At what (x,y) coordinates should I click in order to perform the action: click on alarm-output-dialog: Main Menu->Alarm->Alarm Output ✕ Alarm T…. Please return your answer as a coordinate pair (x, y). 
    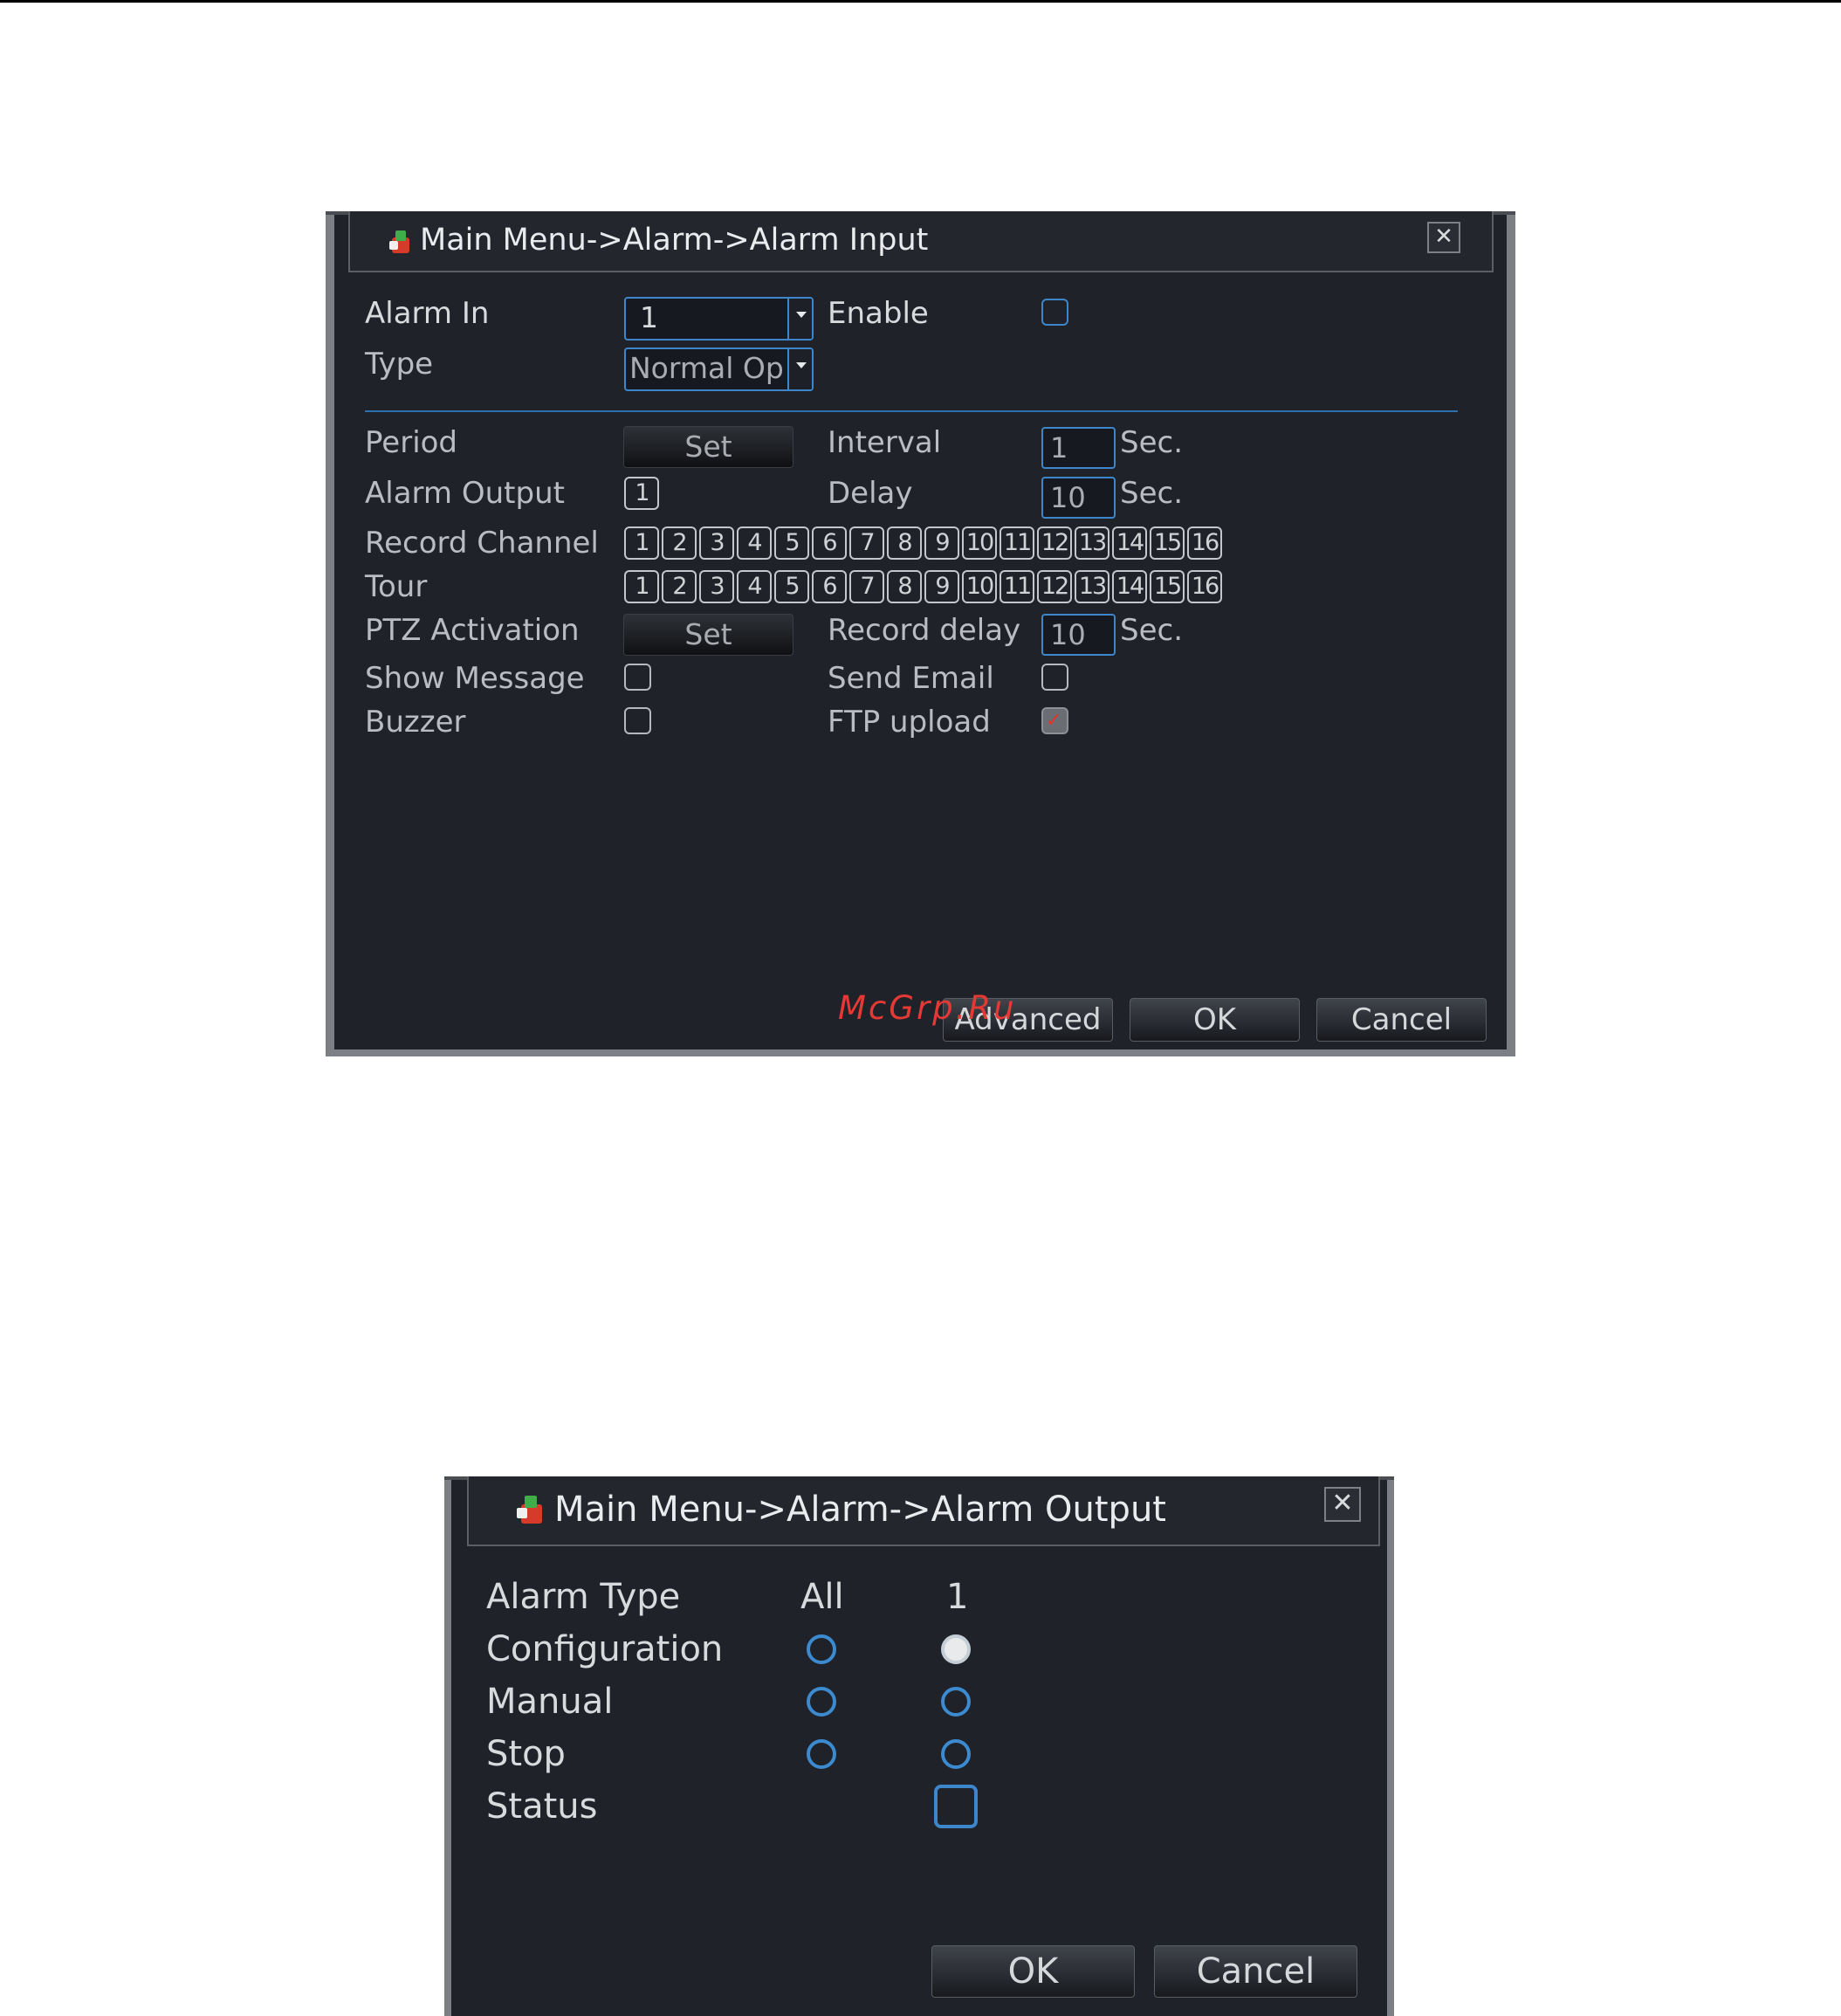
    Looking at the image, I should click on (919, 1746).